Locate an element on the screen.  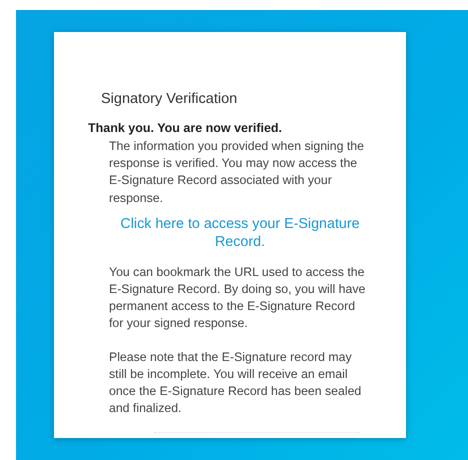
intro-text: The information you provided when signing the response is verified. You may now access the E-Signature Record associated with your response. is located at coordinates (237, 172).